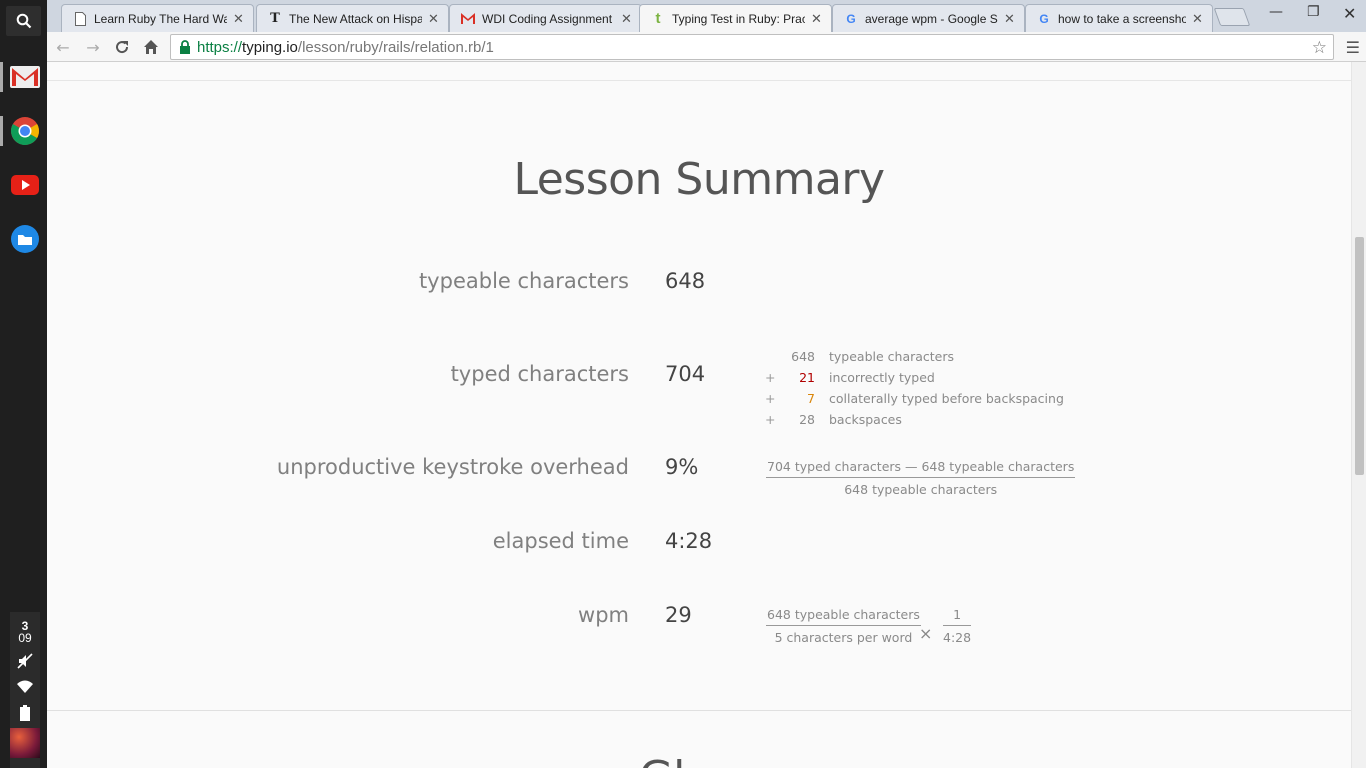  What do you see at coordinates (685, 281) in the screenshot?
I see `typeable-characters-value: 648` at bounding box center [685, 281].